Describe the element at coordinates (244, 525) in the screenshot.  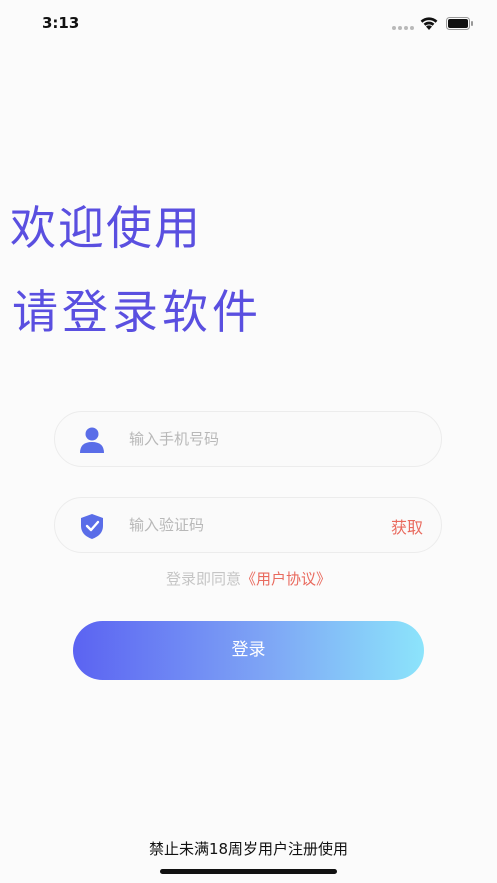
I see `verification-code-input` at that location.